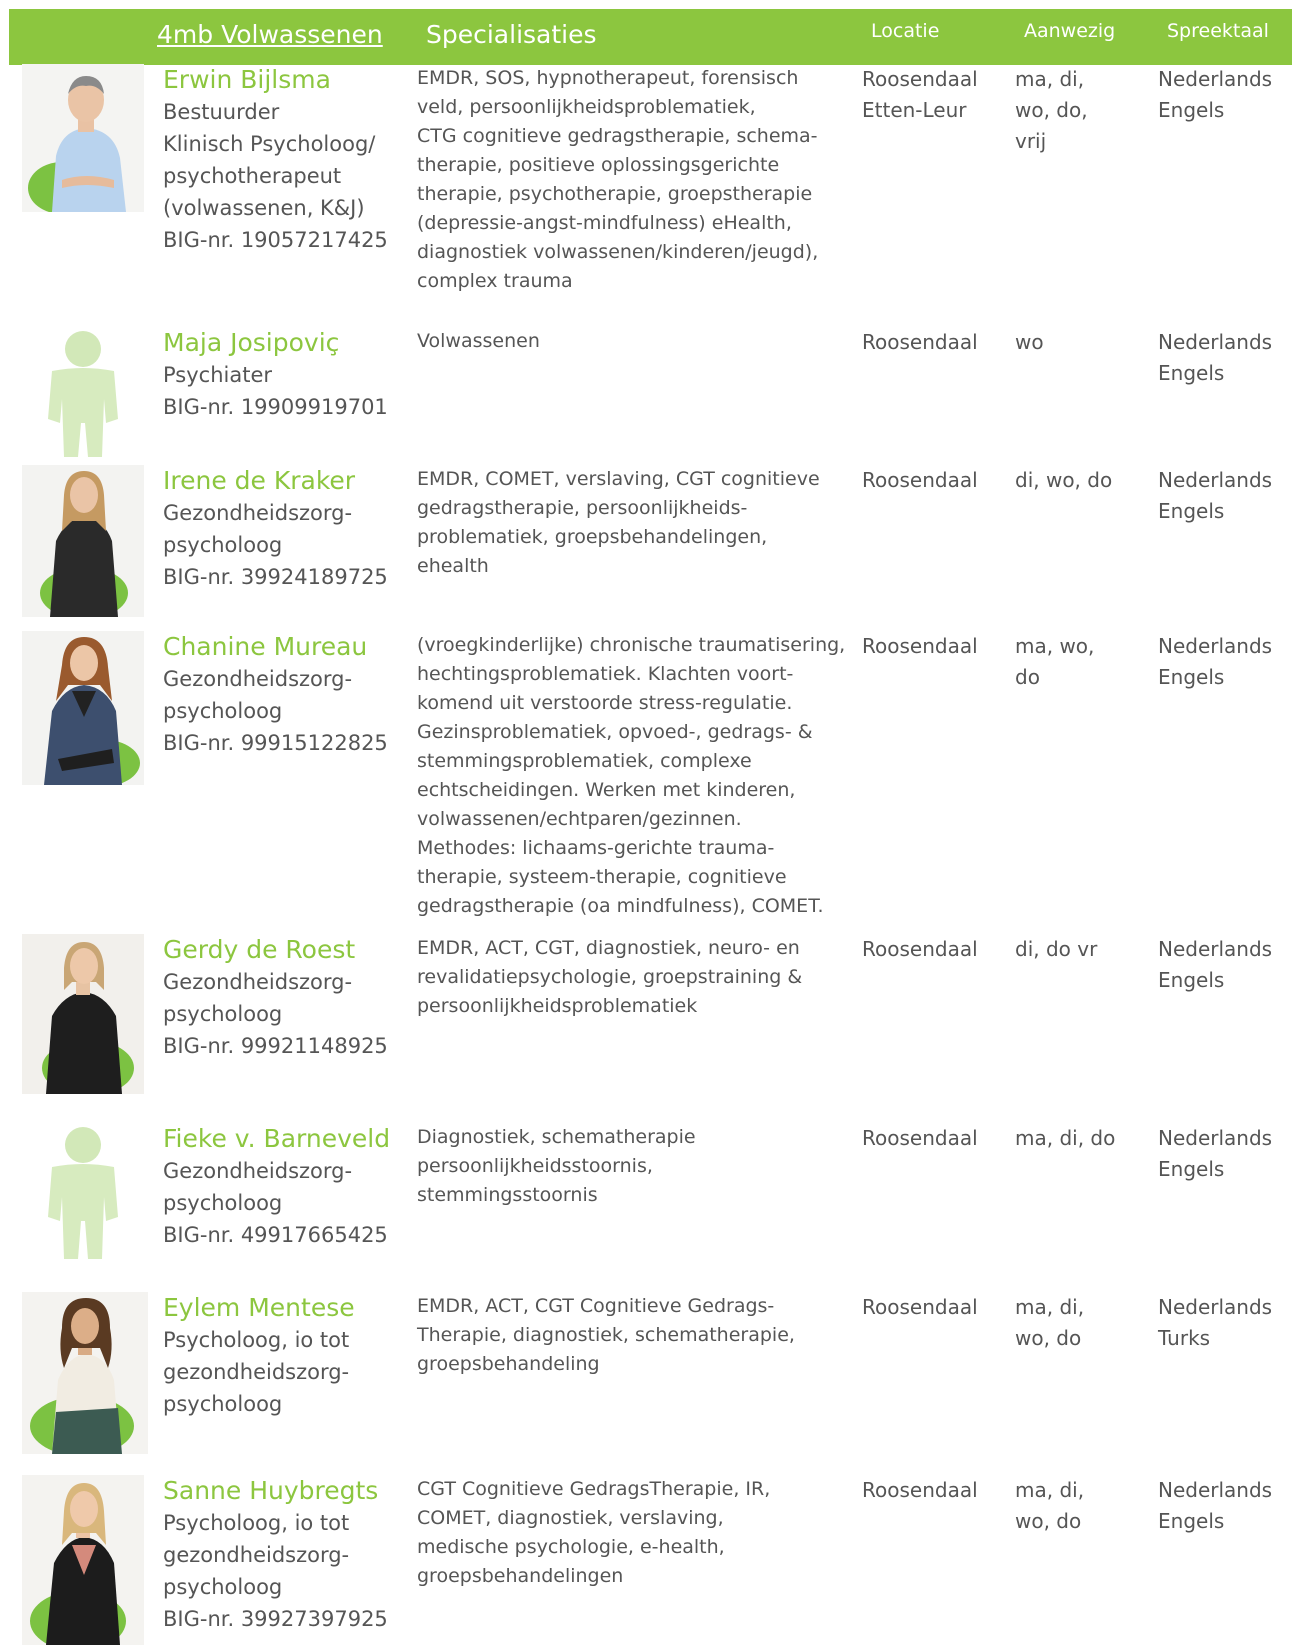 The width and height of the screenshot is (1301, 1645). What do you see at coordinates (275, 1046) in the screenshot?
I see `big-number: BIG-nr. 99921148925` at bounding box center [275, 1046].